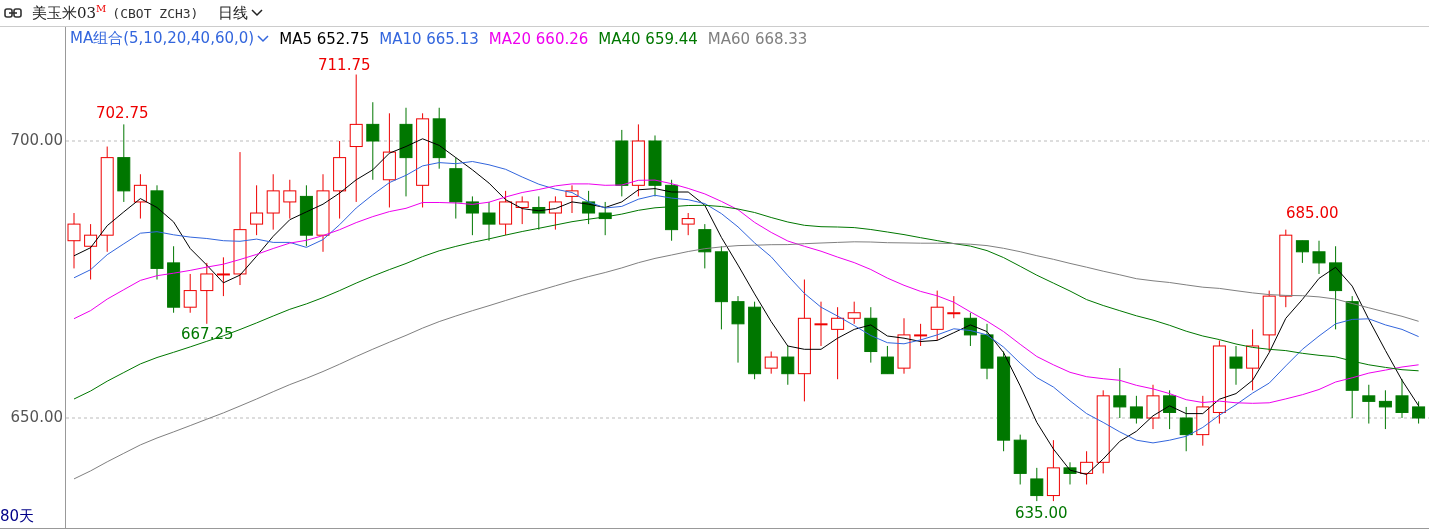 The width and height of the screenshot is (1429, 529). What do you see at coordinates (17, 516) in the screenshot?
I see `range-label: 80天` at bounding box center [17, 516].